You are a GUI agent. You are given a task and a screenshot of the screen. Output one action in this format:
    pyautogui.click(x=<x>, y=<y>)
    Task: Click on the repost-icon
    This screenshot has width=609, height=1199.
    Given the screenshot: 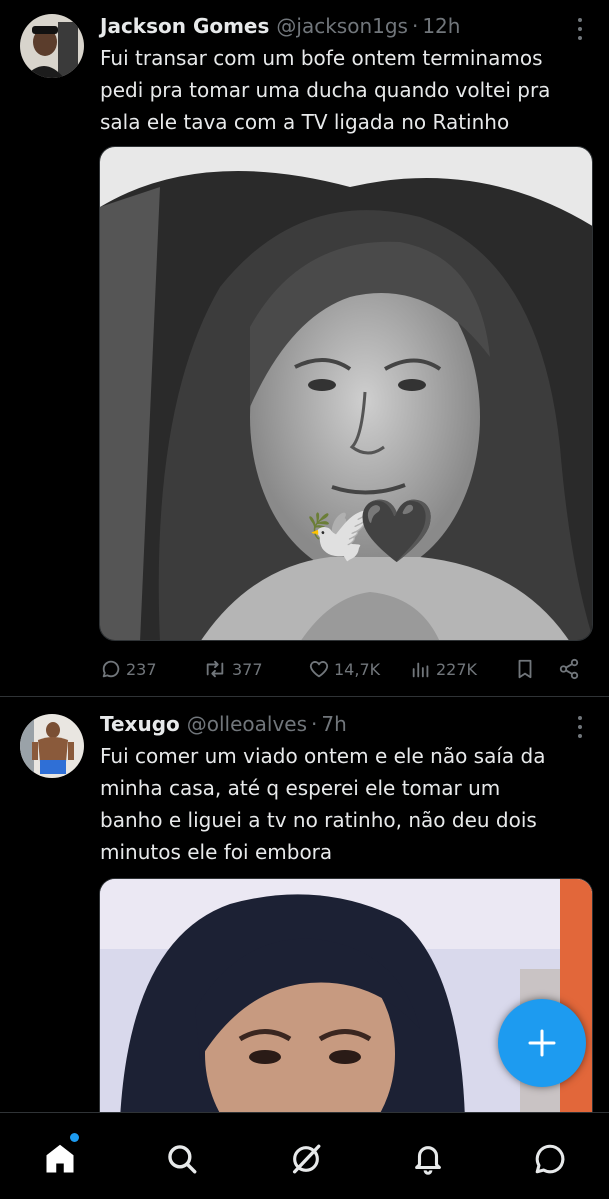 What is the action you would take?
    pyautogui.click(x=215, y=669)
    